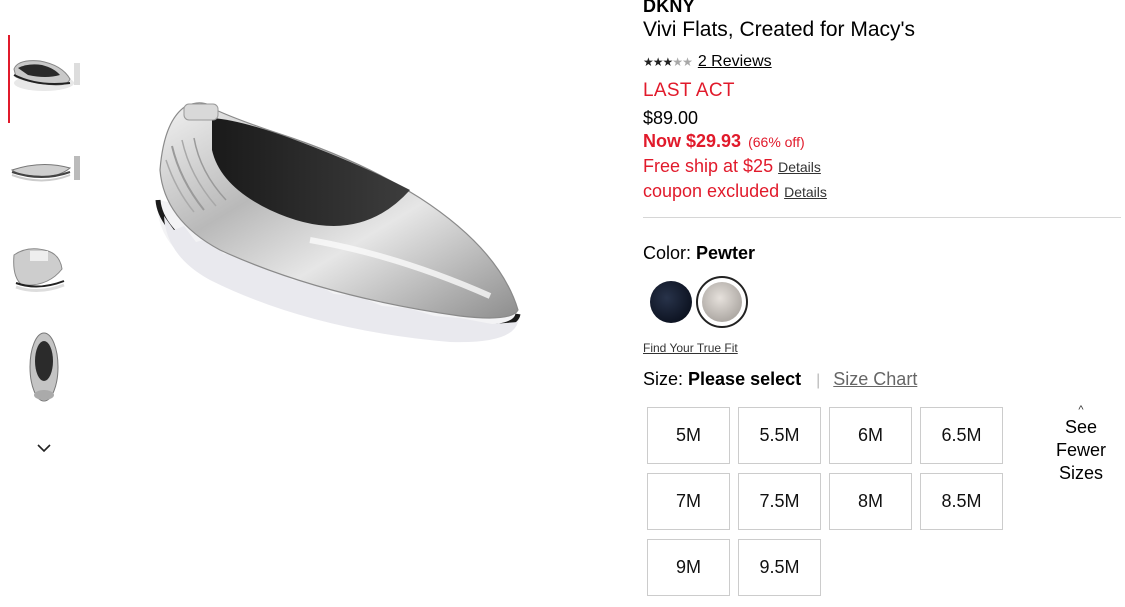  What do you see at coordinates (776, 142) in the screenshot?
I see `percent-off: (66% off)` at bounding box center [776, 142].